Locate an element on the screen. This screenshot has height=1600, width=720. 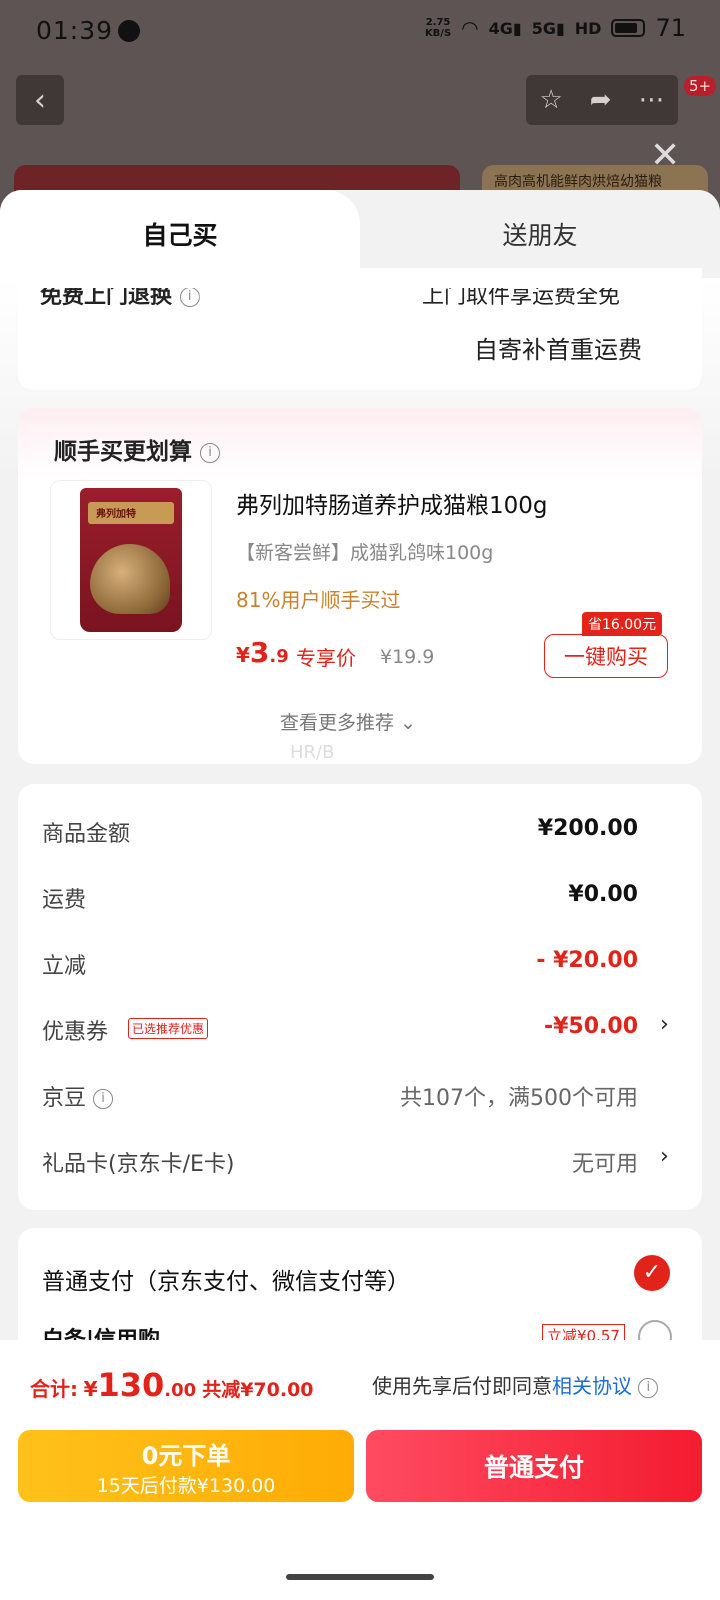
price-decimal: .9 is located at coordinates (279, 656).